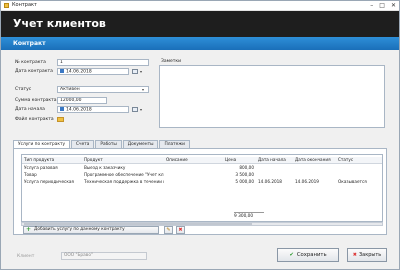  What do you see at coordinates (29, 43) in the screenshot?
I see `section-title: Контракт` at bounding box center [29, 43].